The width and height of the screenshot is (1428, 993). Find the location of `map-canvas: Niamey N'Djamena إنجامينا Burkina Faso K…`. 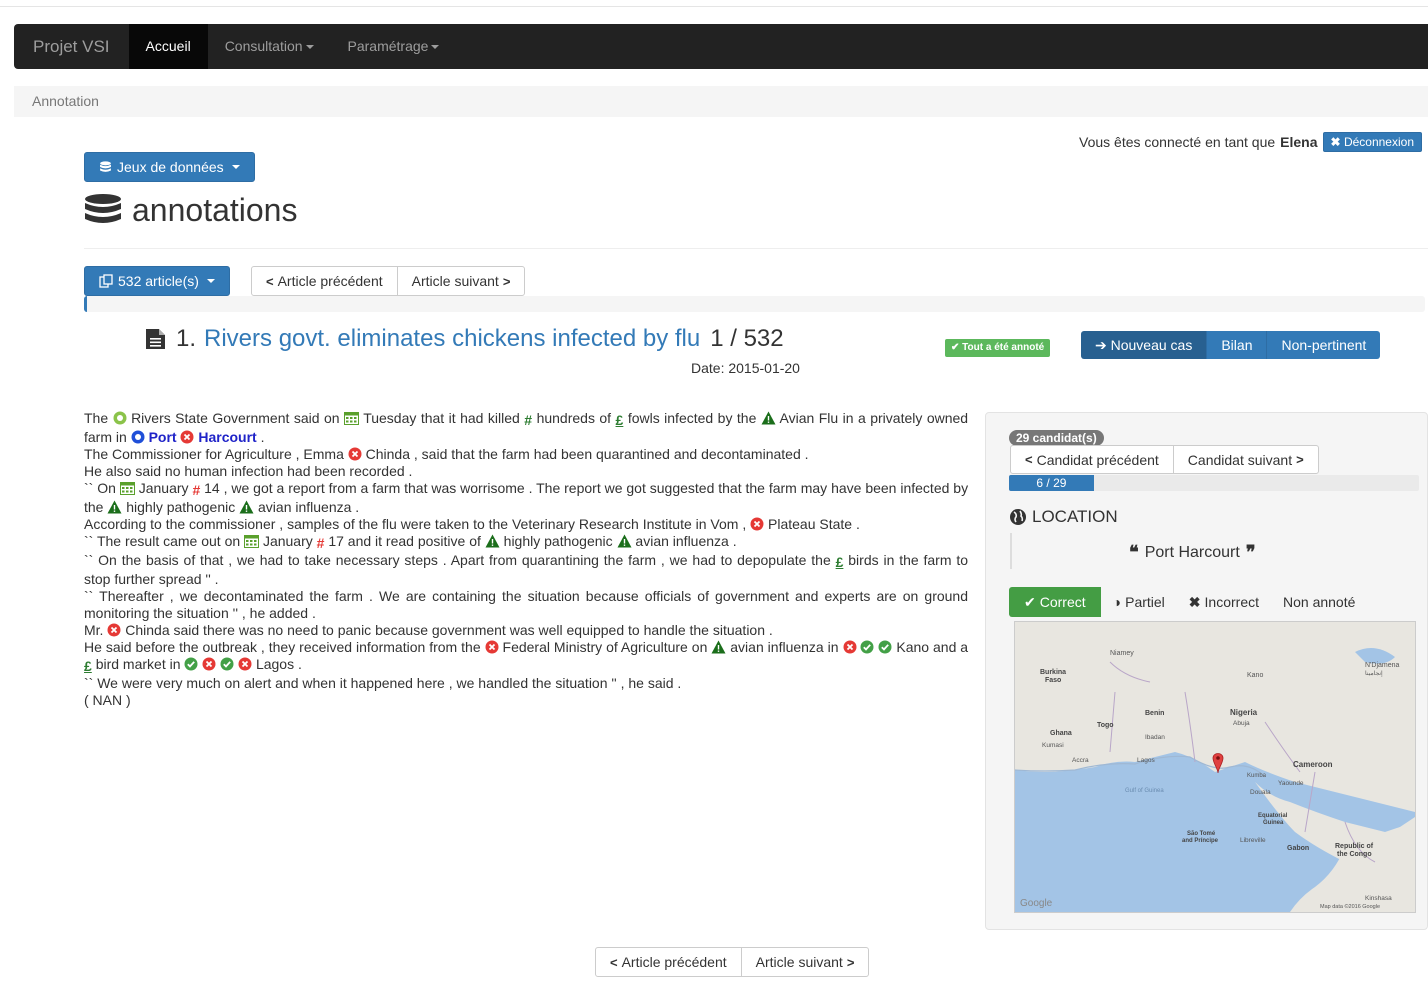

map-canvas: Niamey N'Djamena إنجامينا Burkina Faso K… is located at coordinates (1215, 767).